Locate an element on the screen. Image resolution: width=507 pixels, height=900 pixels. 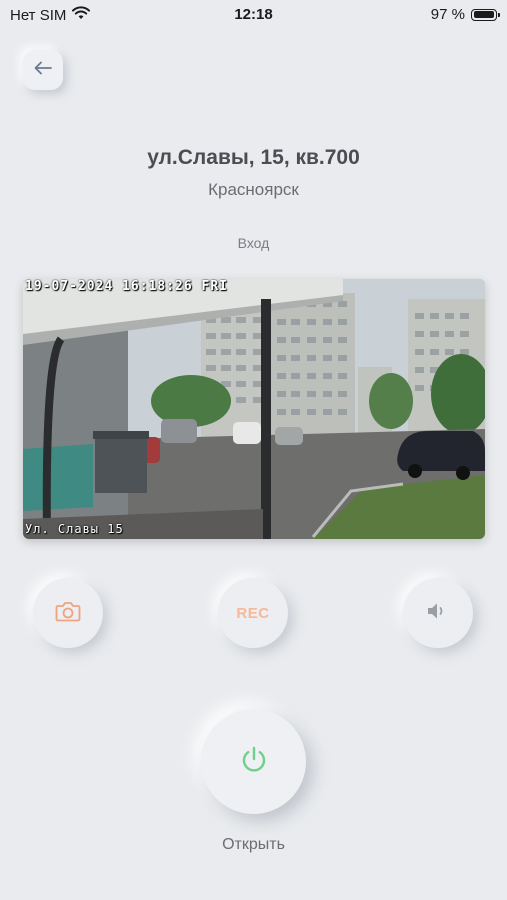
power-icon is located at coordinates (254, 761).